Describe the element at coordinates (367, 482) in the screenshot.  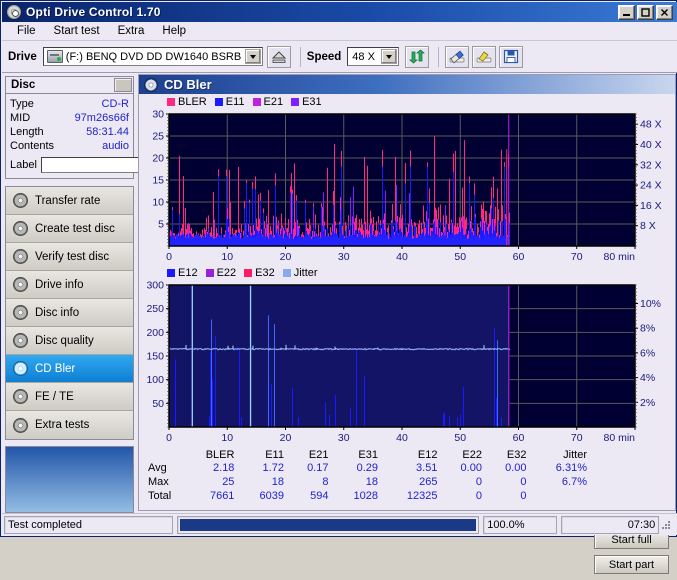
I see `table-row: Max 25 18 8 18 265 0 0 6.7%` at that location.